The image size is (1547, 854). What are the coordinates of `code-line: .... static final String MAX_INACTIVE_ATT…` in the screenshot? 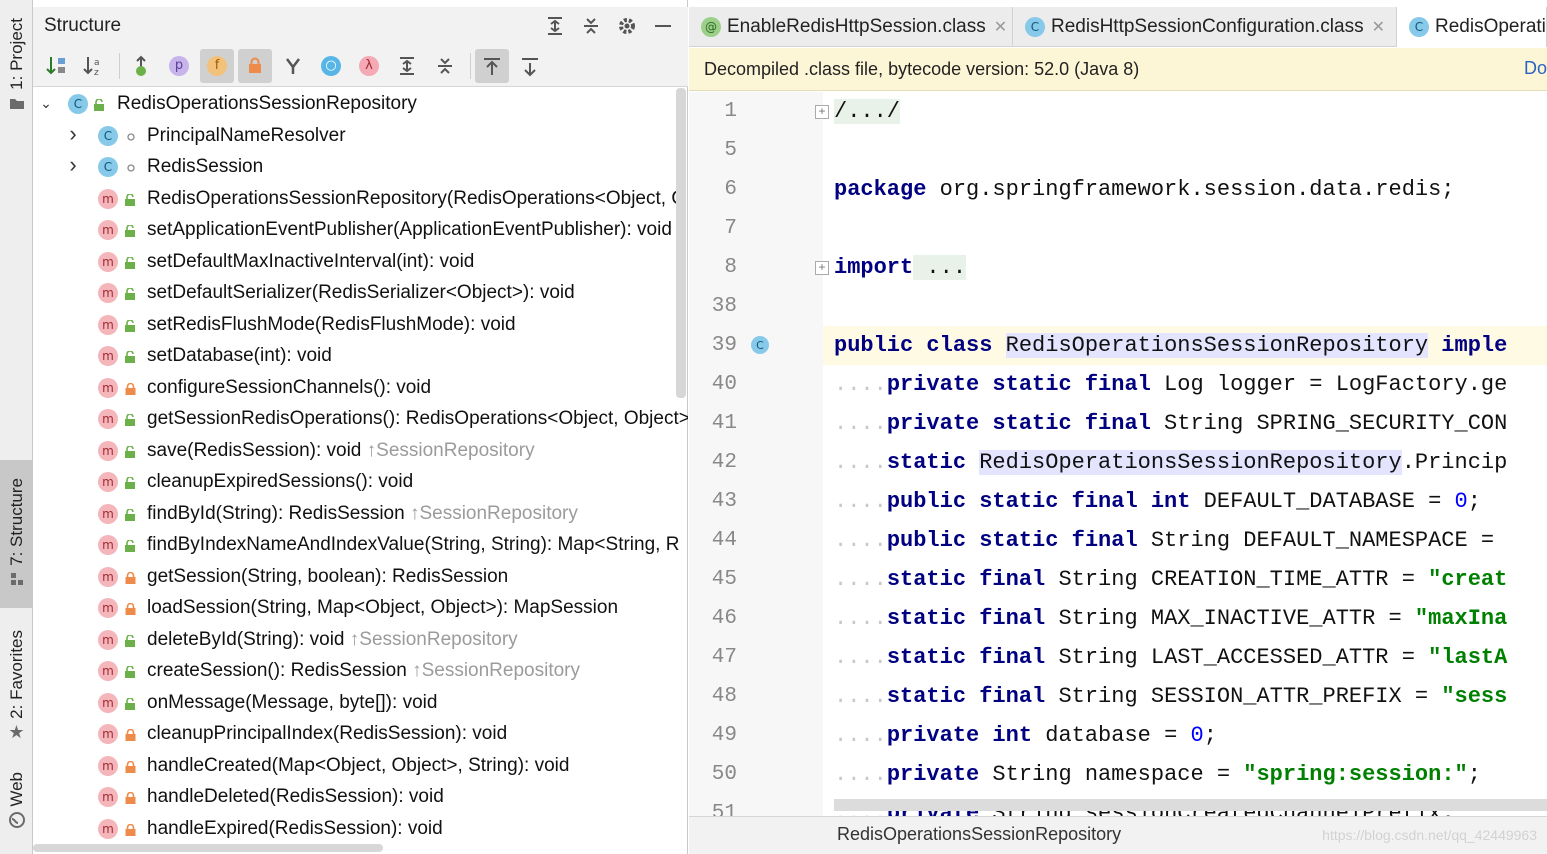 It's located at (1170, 618).